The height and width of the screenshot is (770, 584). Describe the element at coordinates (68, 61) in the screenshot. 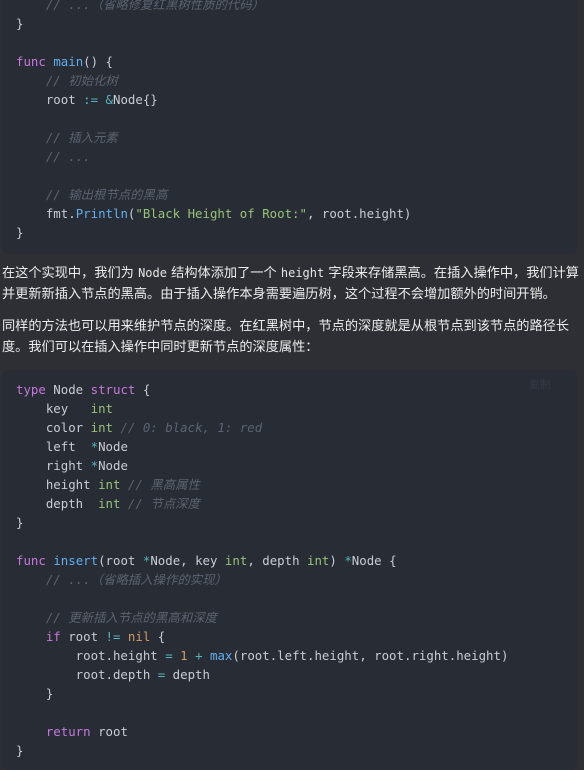

I see `code-token: main` at that location.